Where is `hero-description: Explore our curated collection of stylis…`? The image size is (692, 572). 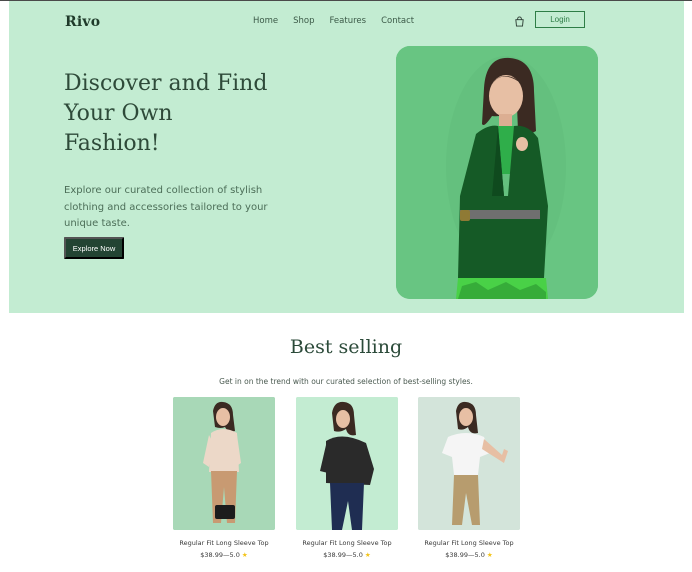
hero-description: Explore our curated collection of stylis… is located at coordinates (166, 207).